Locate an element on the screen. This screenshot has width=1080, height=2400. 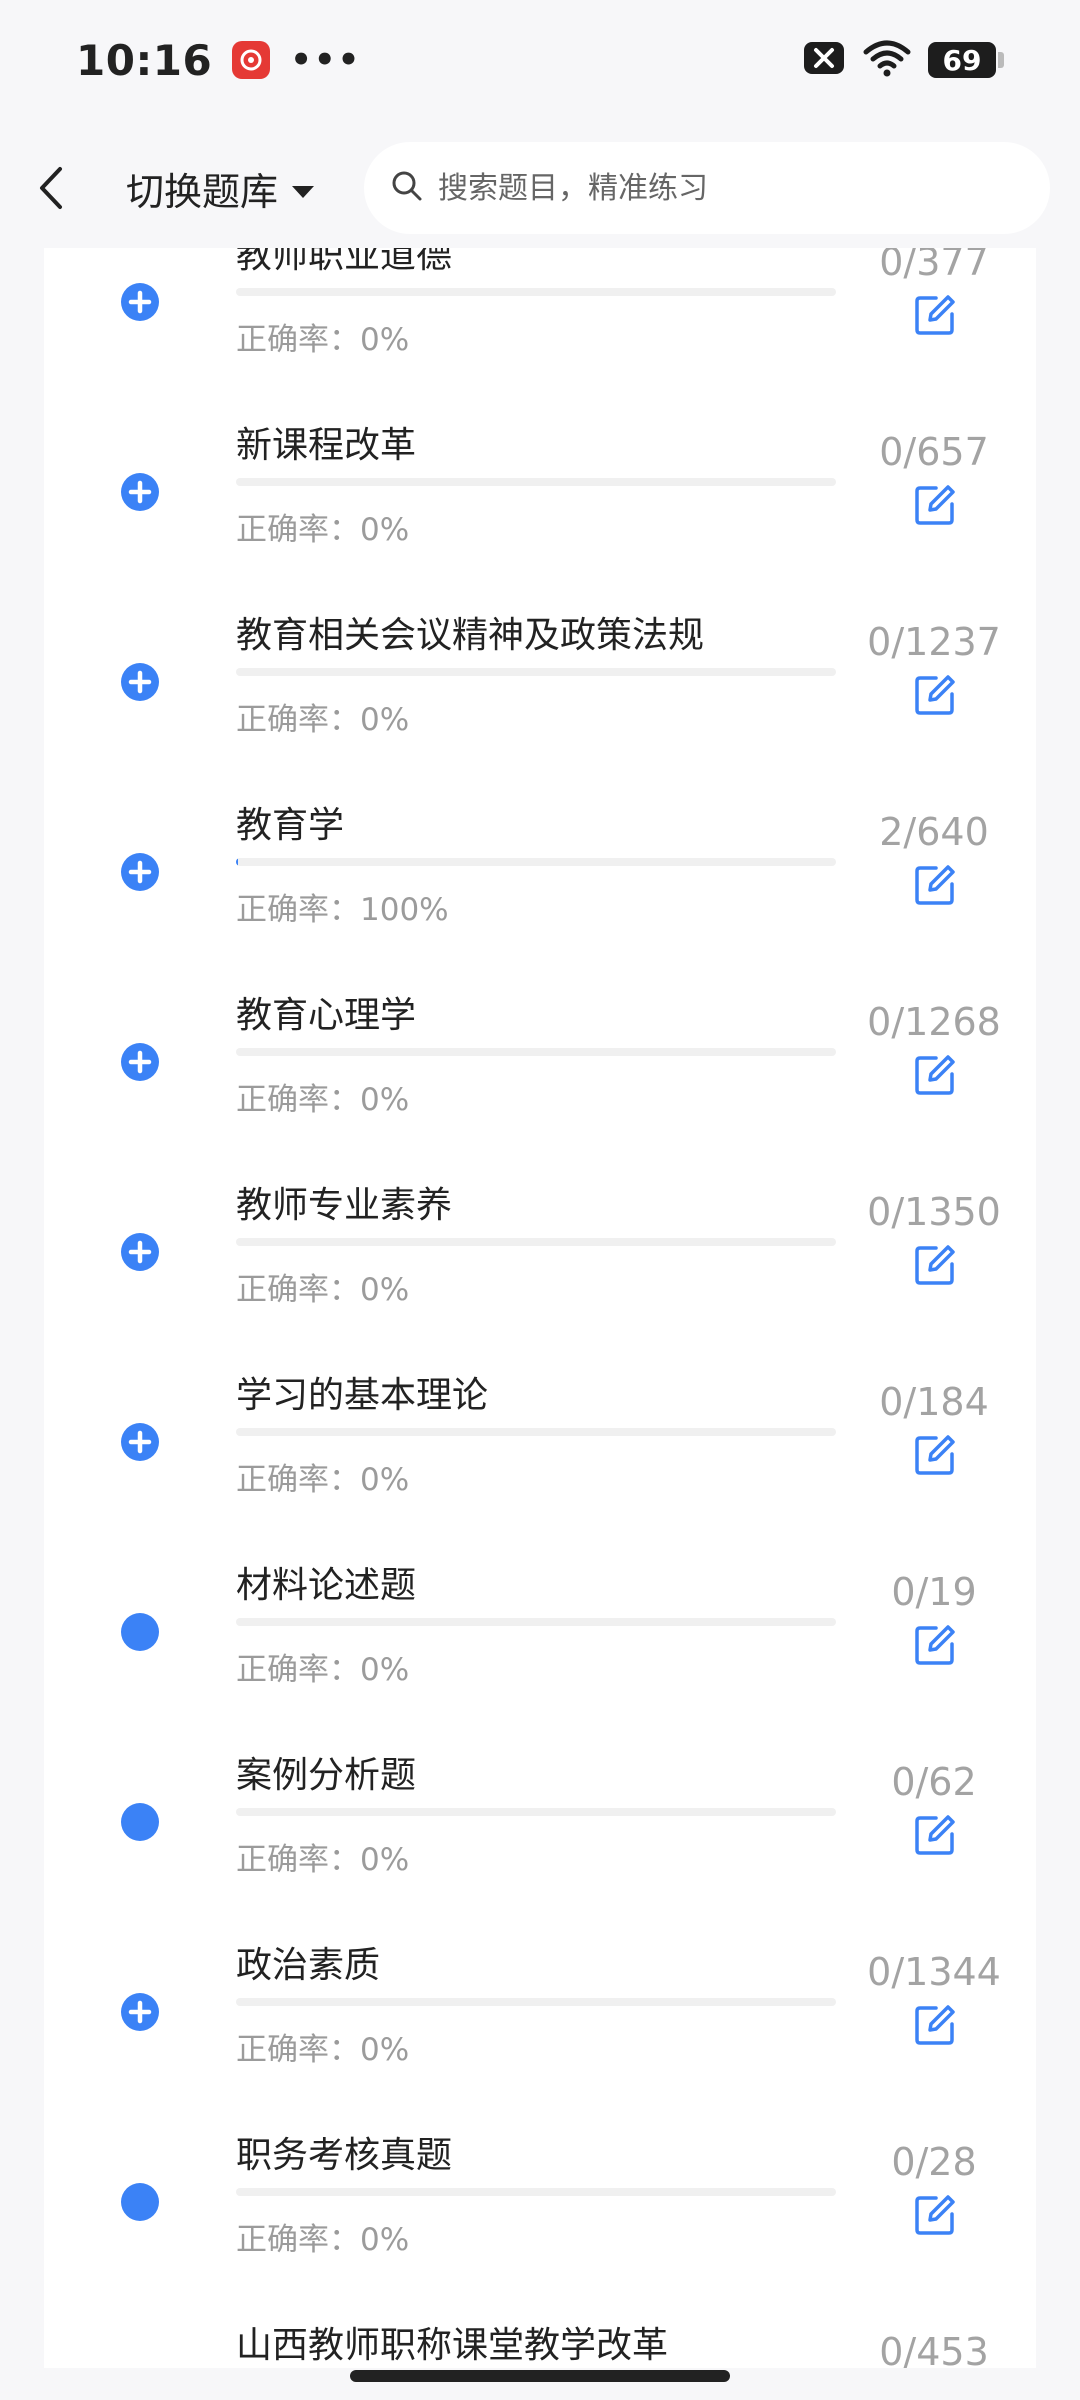
category-row: 教育相关会议精神及政策法规 正确率：0% 0/1237 is located at coordinates (540, 651).